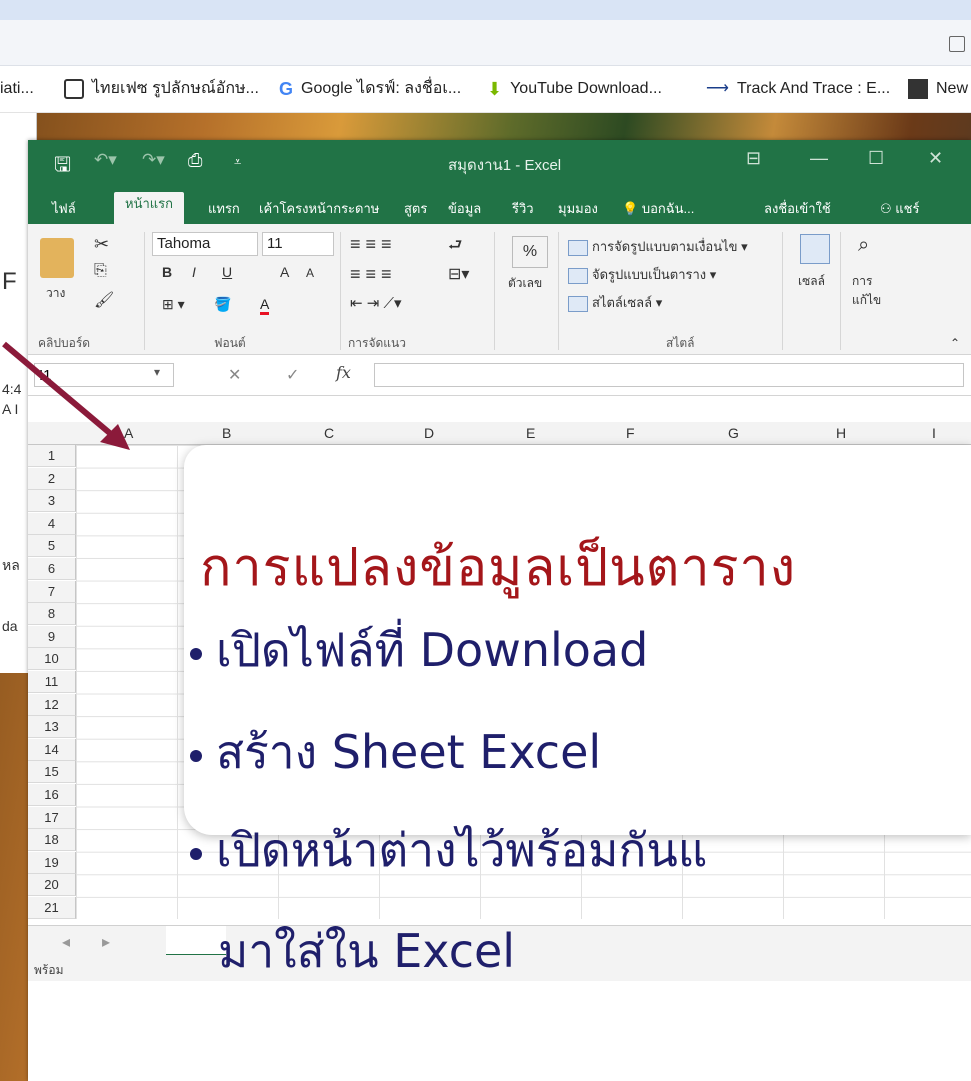  What do you see at coordinates (376, 303) in the screenshot?
I see `indent-icon: ⇤ ⇥ ⟋▾` at bounding box center [376, 303].